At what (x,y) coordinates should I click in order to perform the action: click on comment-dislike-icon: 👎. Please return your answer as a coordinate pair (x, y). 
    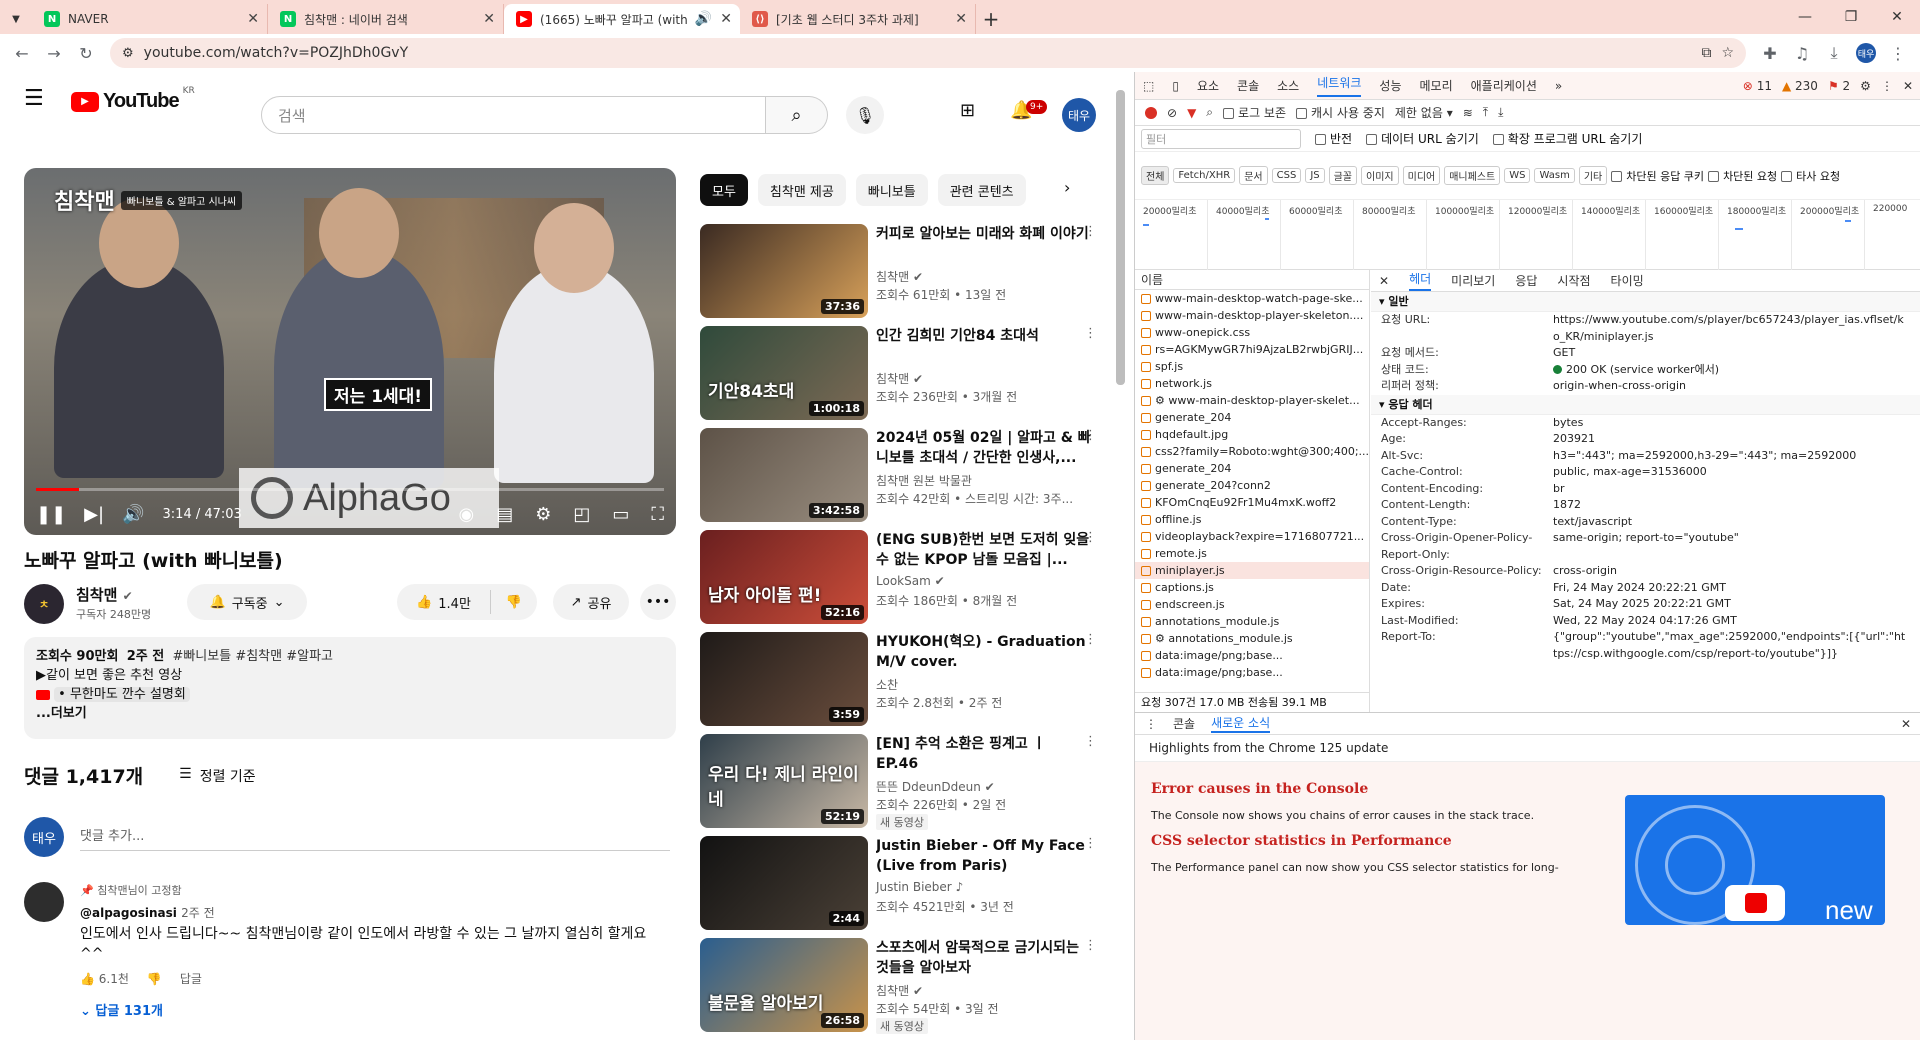
    Looking at the image, I should click on (154, 979).